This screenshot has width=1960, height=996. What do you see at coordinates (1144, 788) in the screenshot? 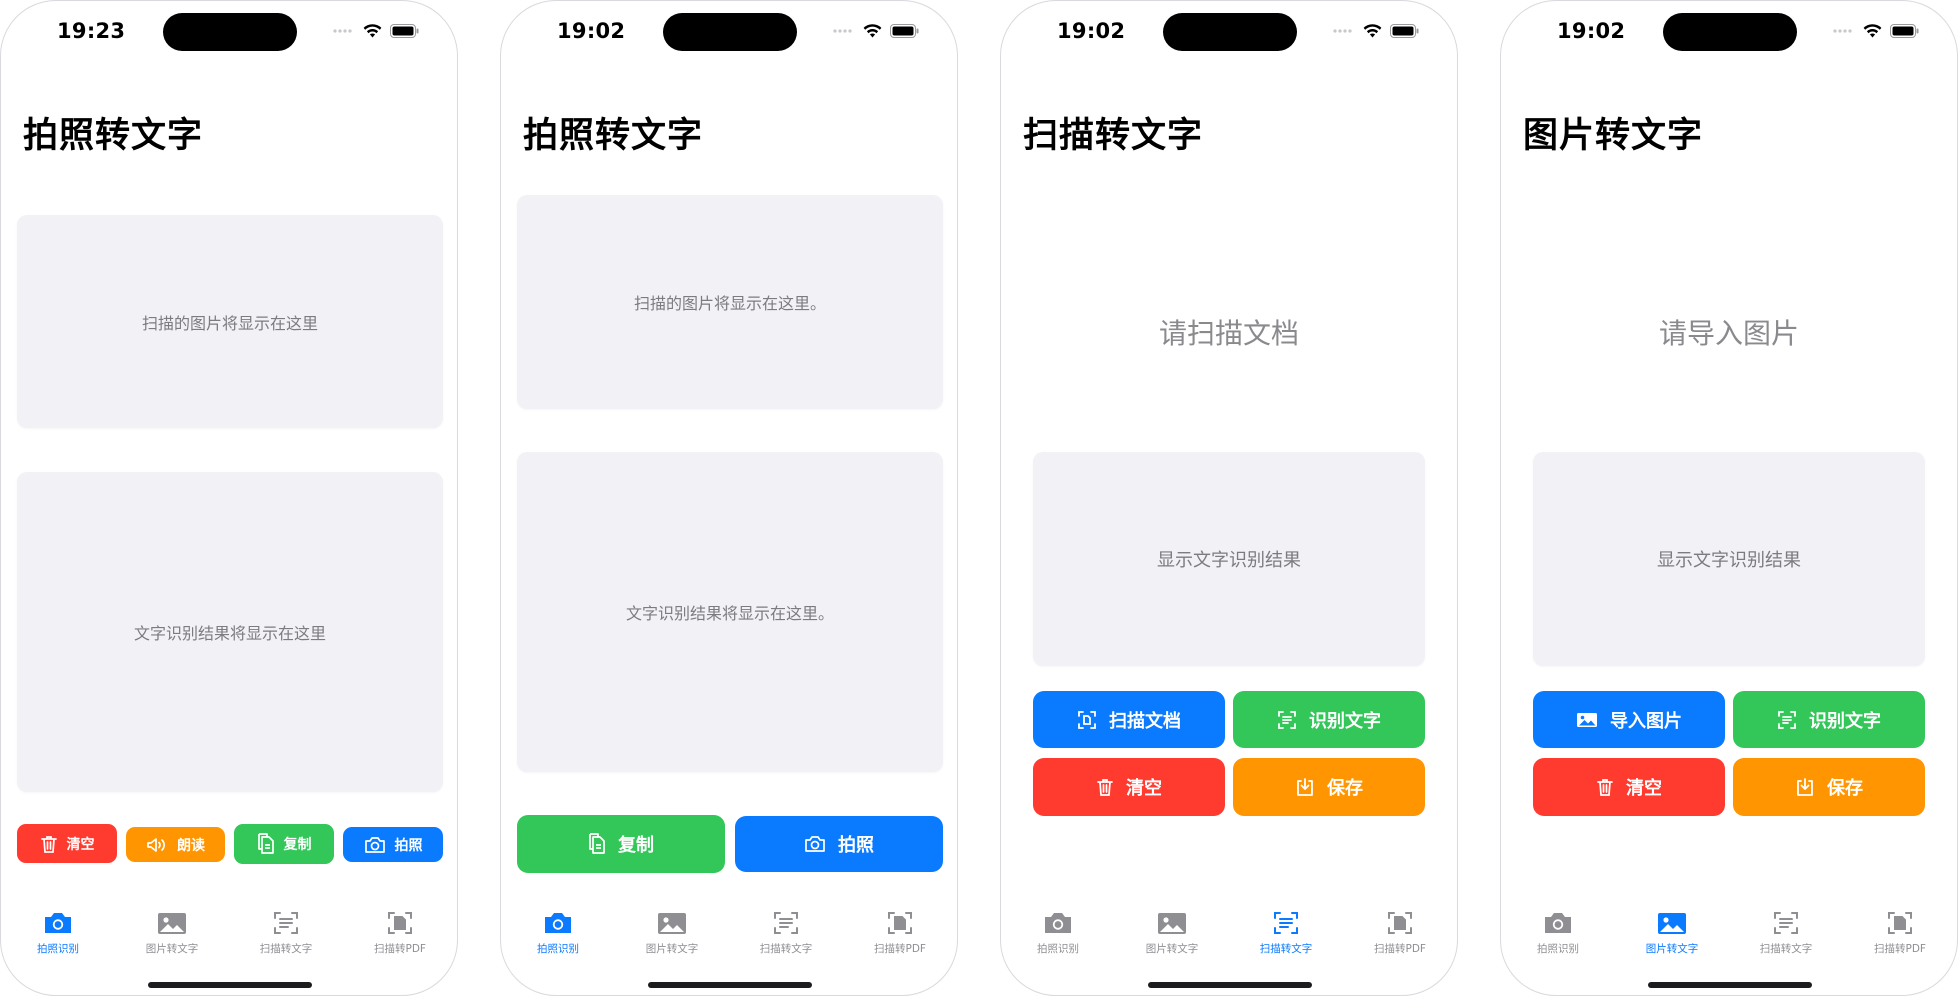
I see `clear-button-label: 清空` at bounding box center [1144, 788].